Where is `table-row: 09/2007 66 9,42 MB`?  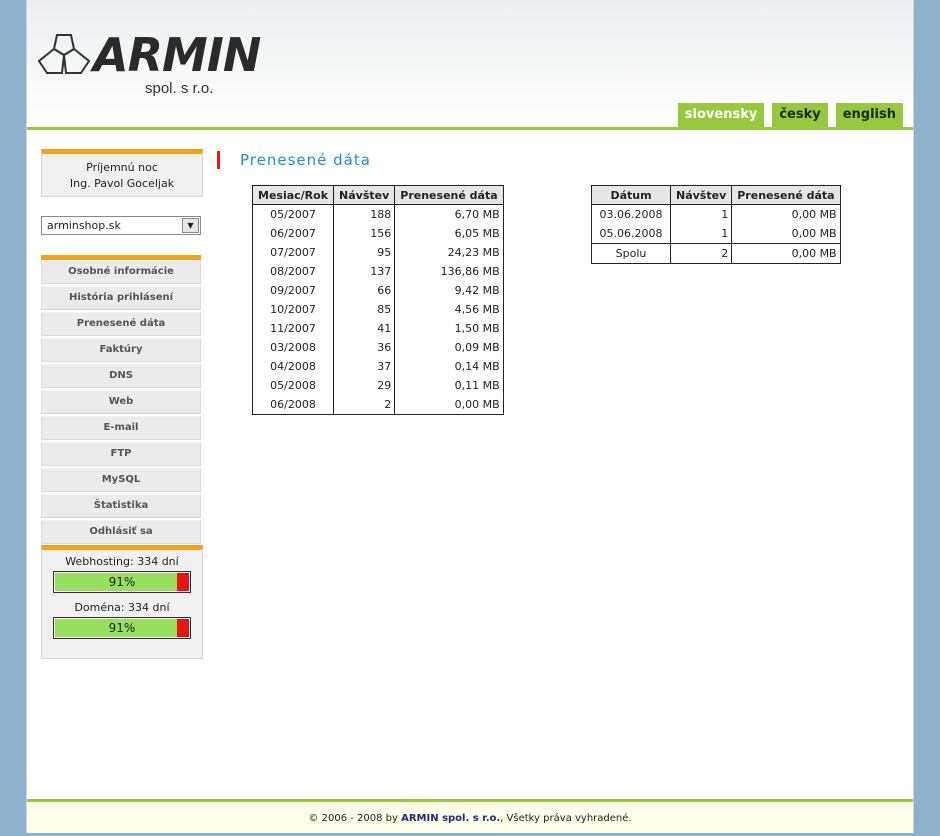
table-row: 09/2007 66 9,42 MB is located at coordinates (377, 290).